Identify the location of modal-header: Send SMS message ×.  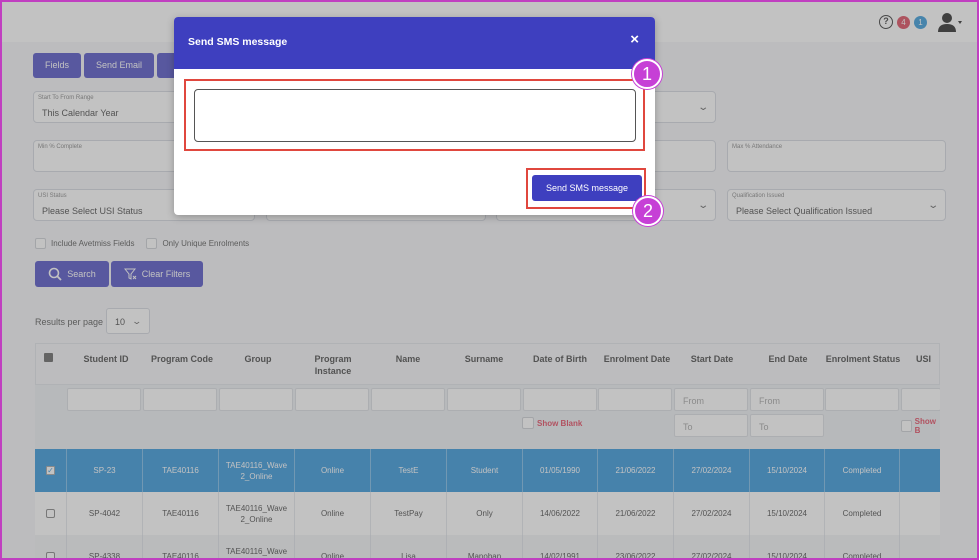
(414, 43).